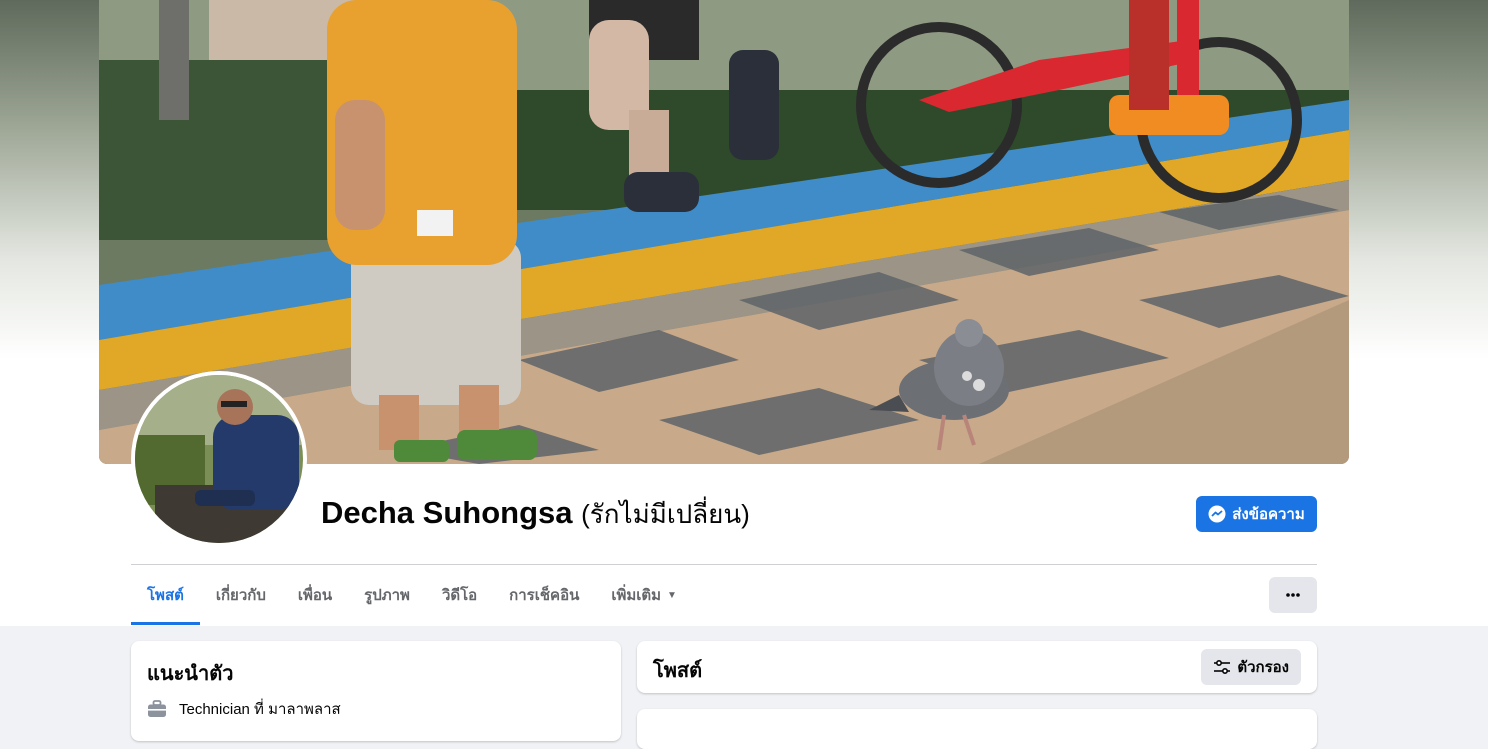 Image resolution: width=1488 pixels, height=749 pixels. I want to click on tab-about-label: เกี่ยวกับ, so click(240, 595).